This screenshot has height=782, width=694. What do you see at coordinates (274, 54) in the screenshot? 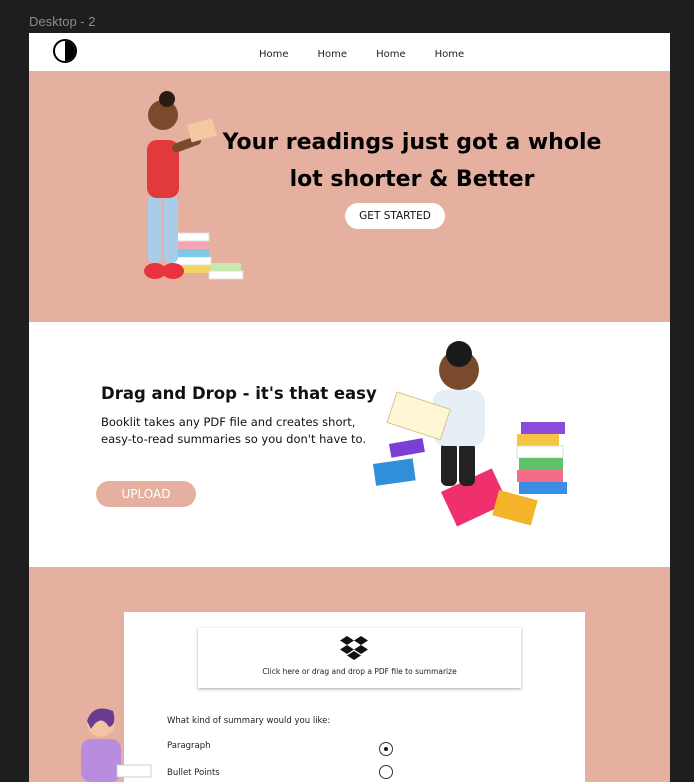
I see `nav-link-home-1: Home` at bounding box center [274, 54].